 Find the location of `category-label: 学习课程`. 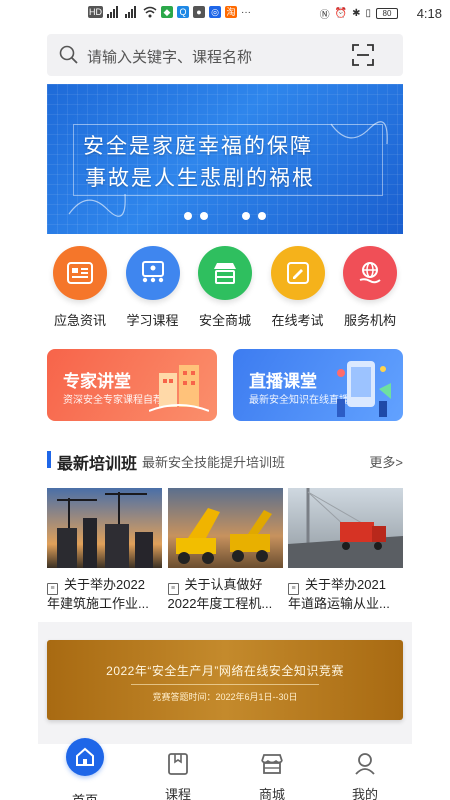

category-label: 学习课程 is located at coordinates (152, 320).